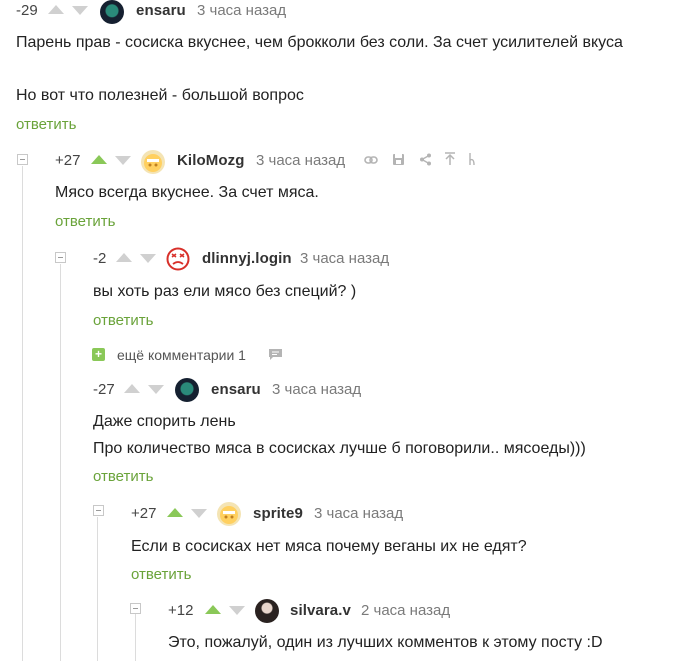 The image size is (700, 661). I want to click on comment-text-line: Мясо всегда вкуснее. За счет мяса., so click(187, 192).